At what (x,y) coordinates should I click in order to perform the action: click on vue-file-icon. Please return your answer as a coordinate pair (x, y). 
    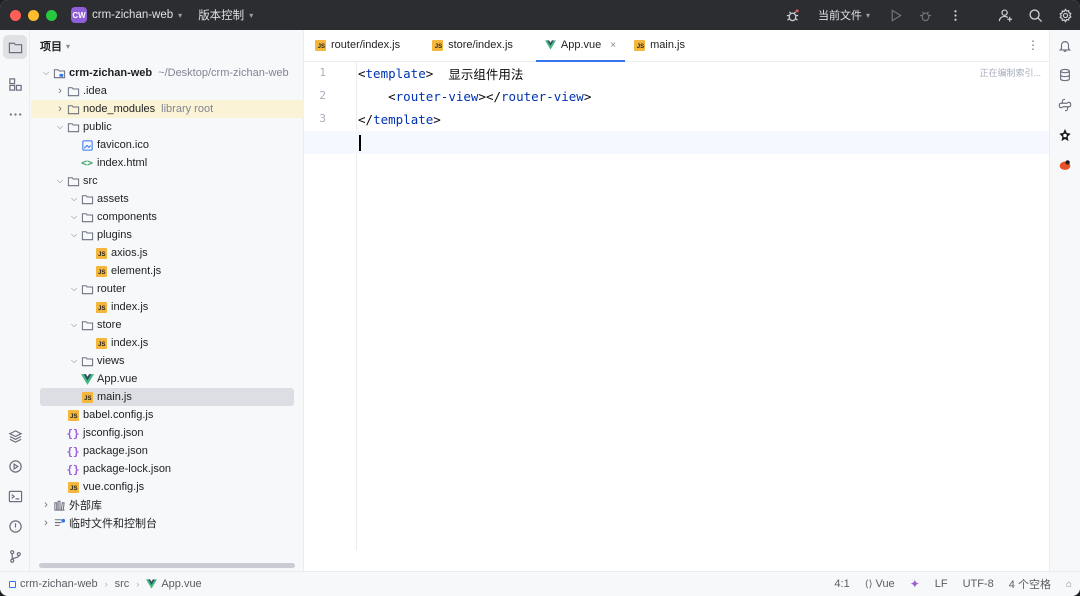
    Looking at the image, I should click on (152, 584).